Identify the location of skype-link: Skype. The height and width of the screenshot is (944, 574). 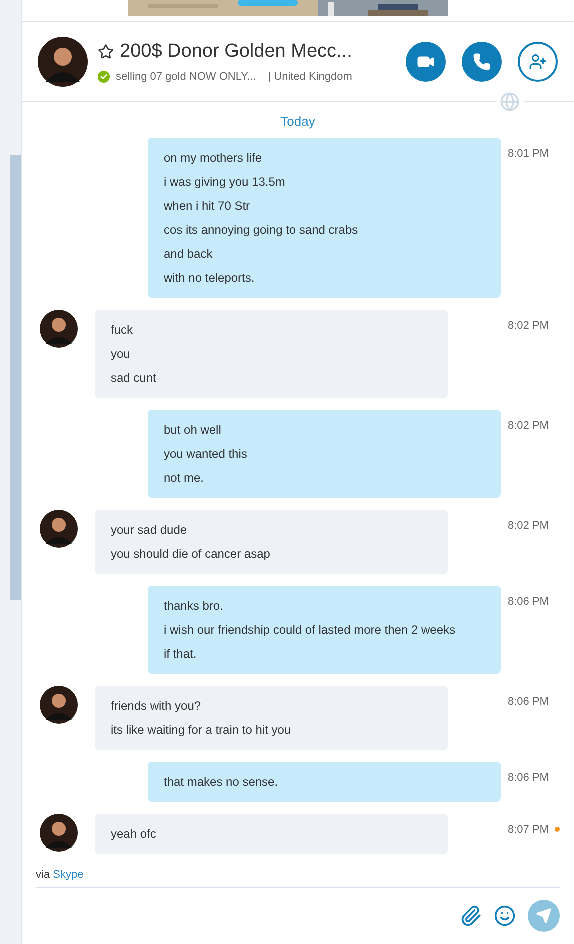
(68, 874).